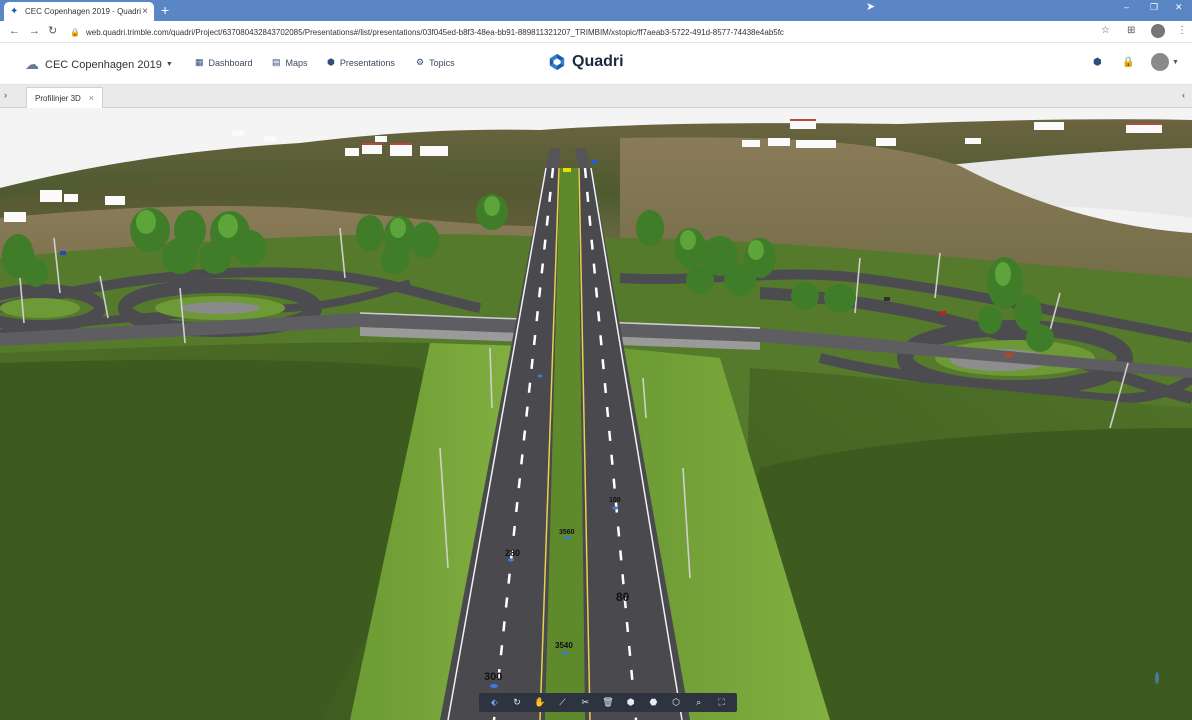 Image resolution: width=1192 pixels, height=720 pixels. I want to click on expand-left-icon: ›, so click(5, 95).